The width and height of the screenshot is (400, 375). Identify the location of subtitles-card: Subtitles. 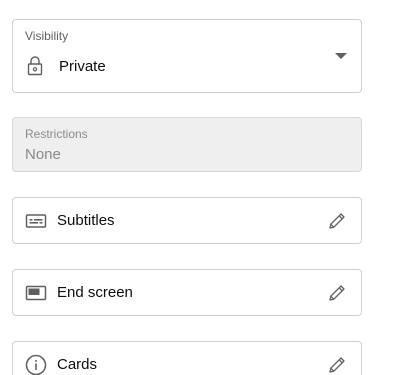
(187, 220).